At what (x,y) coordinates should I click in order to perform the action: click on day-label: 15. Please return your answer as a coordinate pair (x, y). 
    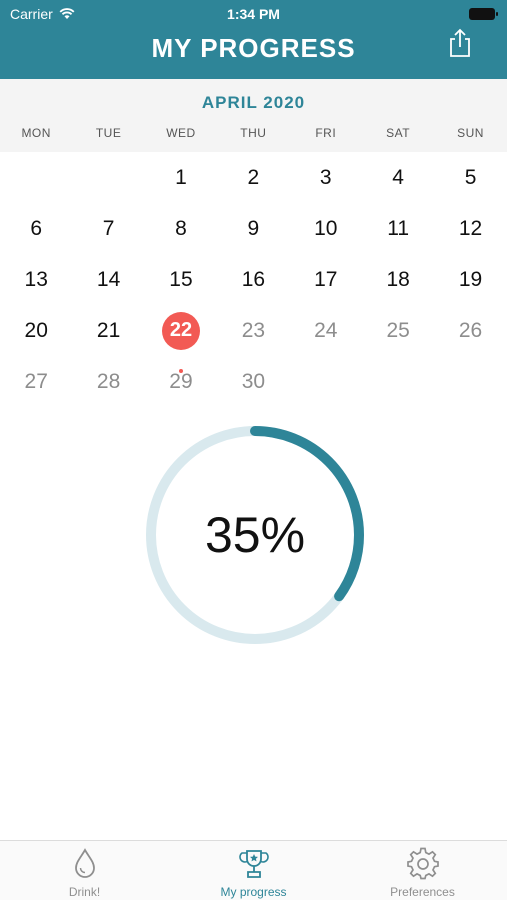
    Looking at the image, I should click on (181, 279).